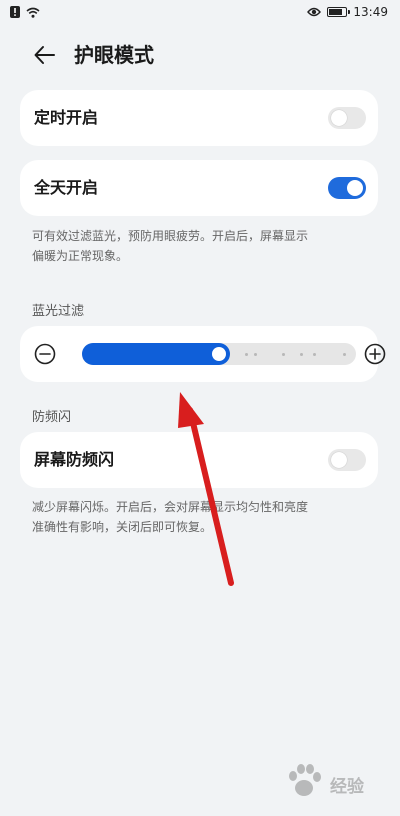 This screenshot has height=816, width=400. I want to click on watermark: 经验, so click(337, 782).